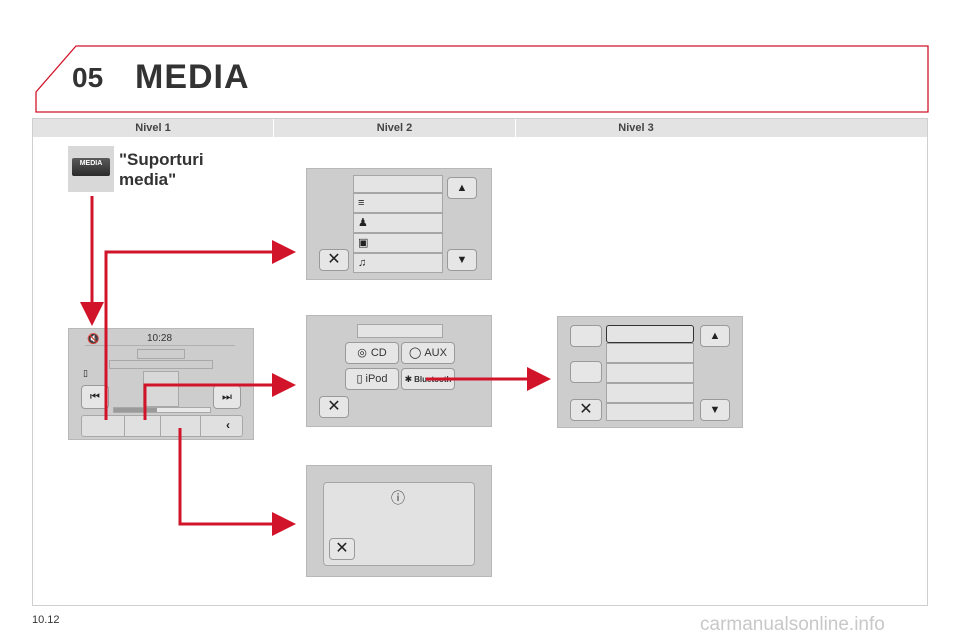 The image size is (960, 640). Describe the element at coordinates (46, 620) in the screenshot. I see `page-number: 10.12` at that location.